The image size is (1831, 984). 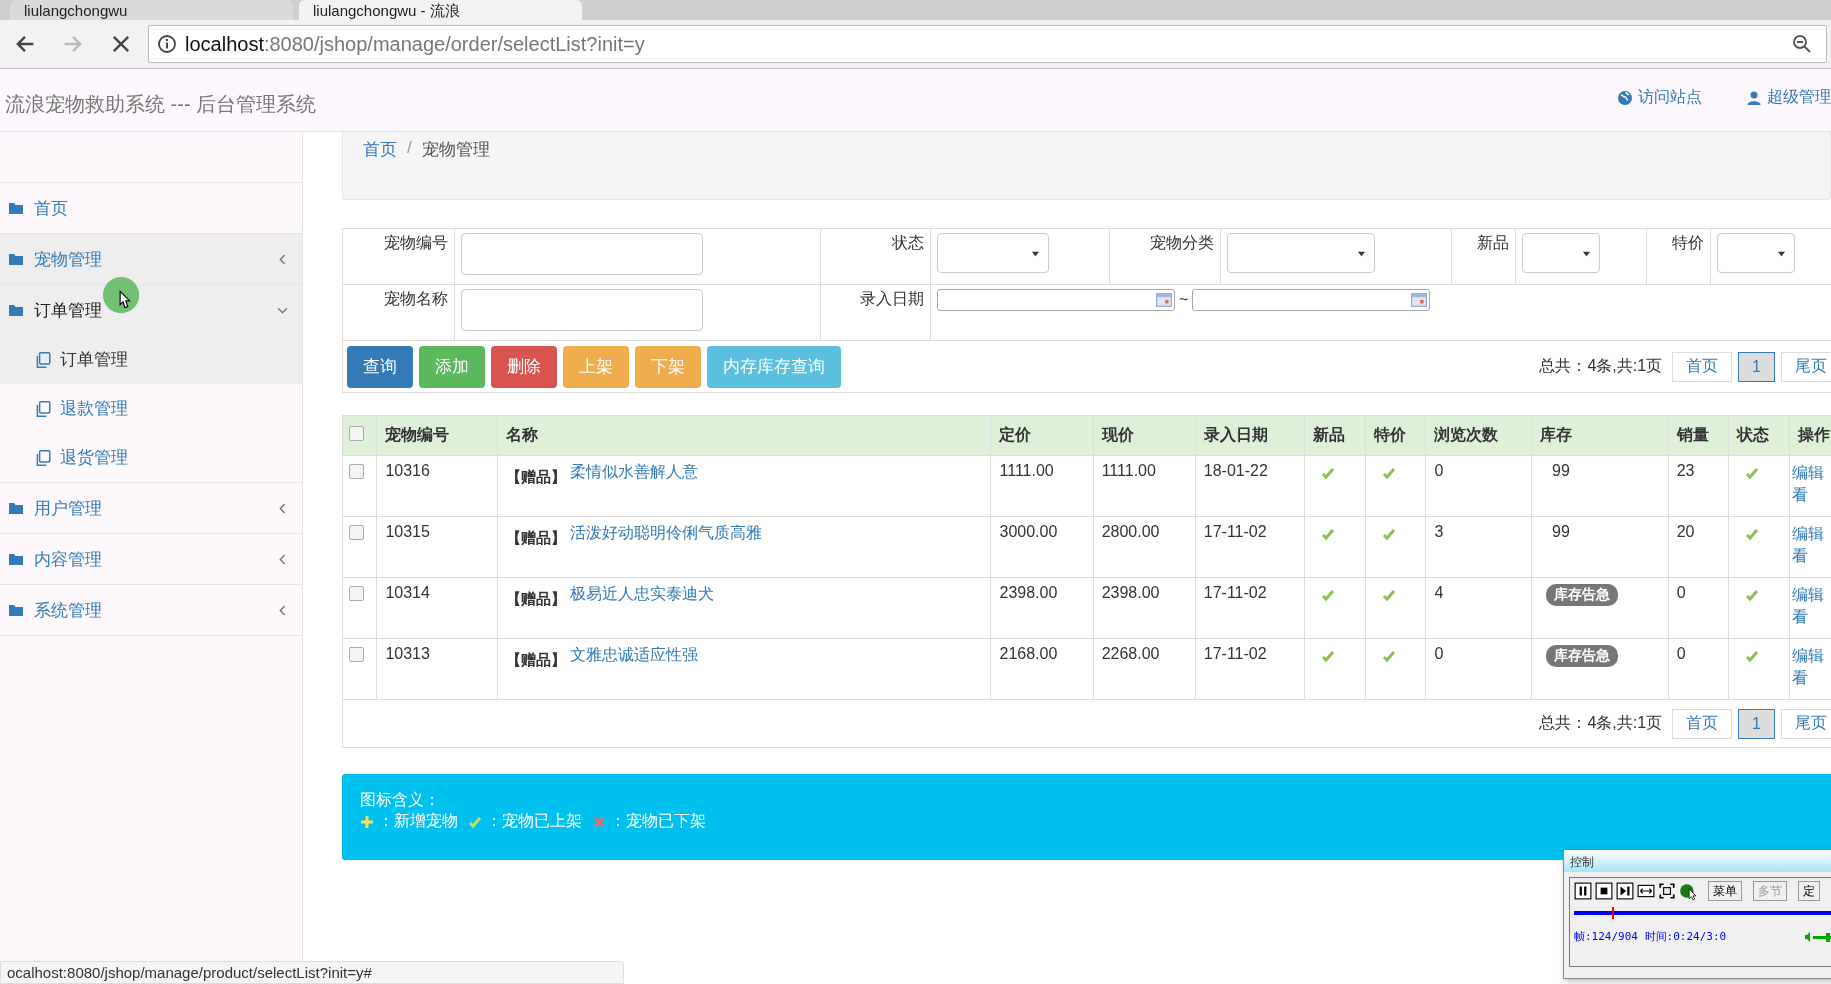 What do you see at coordinates (167, 44) in the screenshot?
I see `info-icon` at bounding box center [167, 44].